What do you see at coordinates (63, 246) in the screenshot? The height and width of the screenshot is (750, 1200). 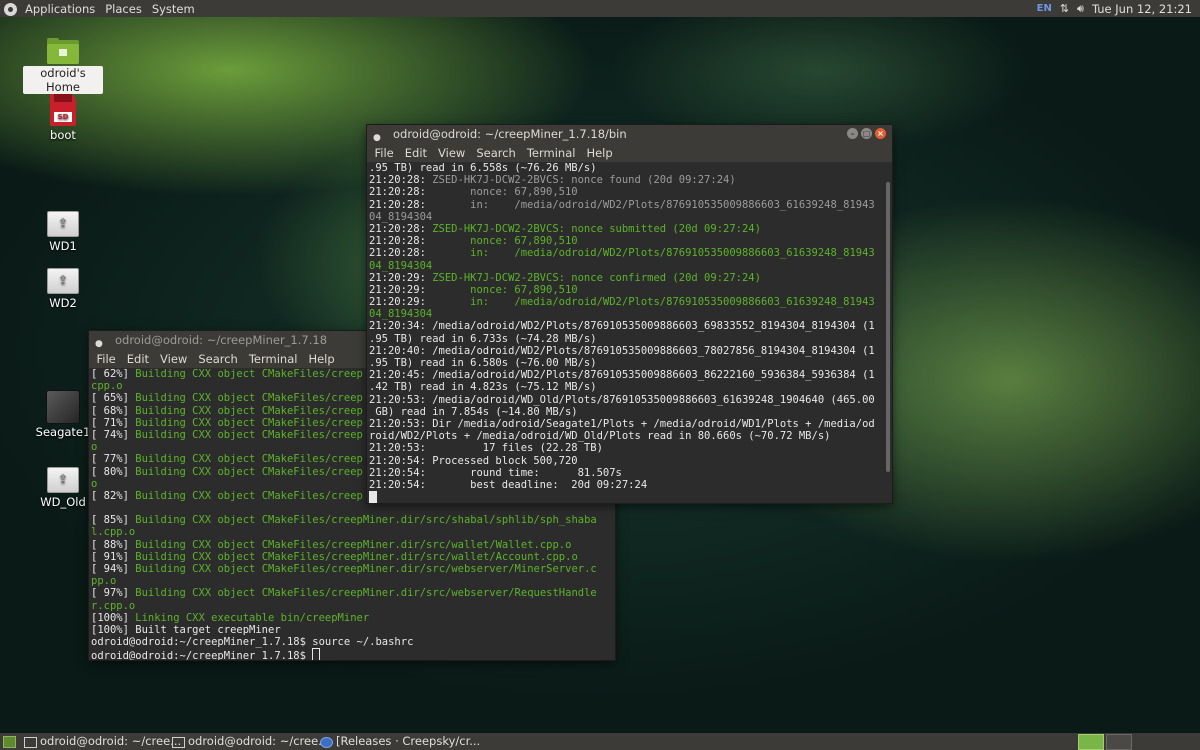 I see `desktop-icon-label: WD1` at bounding box center [63, 246].